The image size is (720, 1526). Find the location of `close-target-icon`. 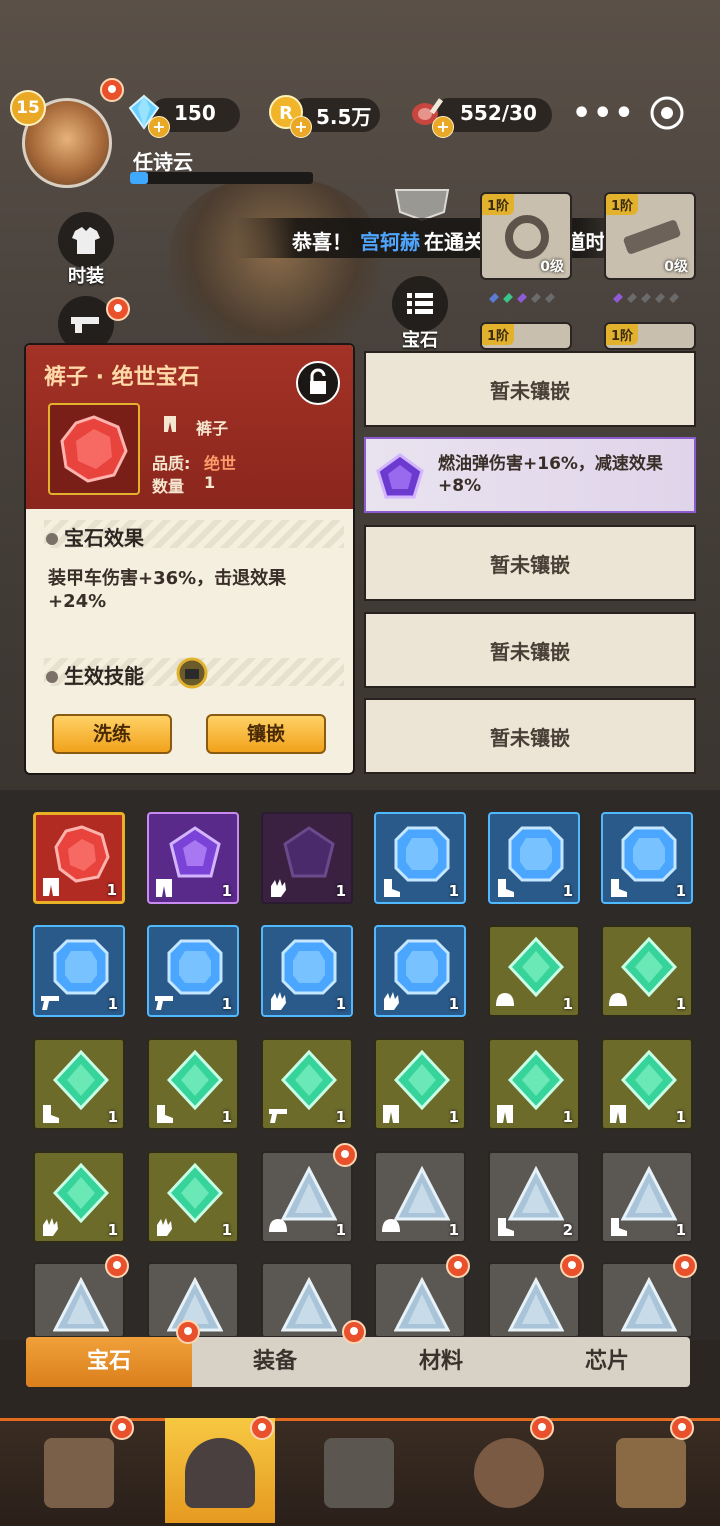

close-target-icon is located at coordinates (667, 113).